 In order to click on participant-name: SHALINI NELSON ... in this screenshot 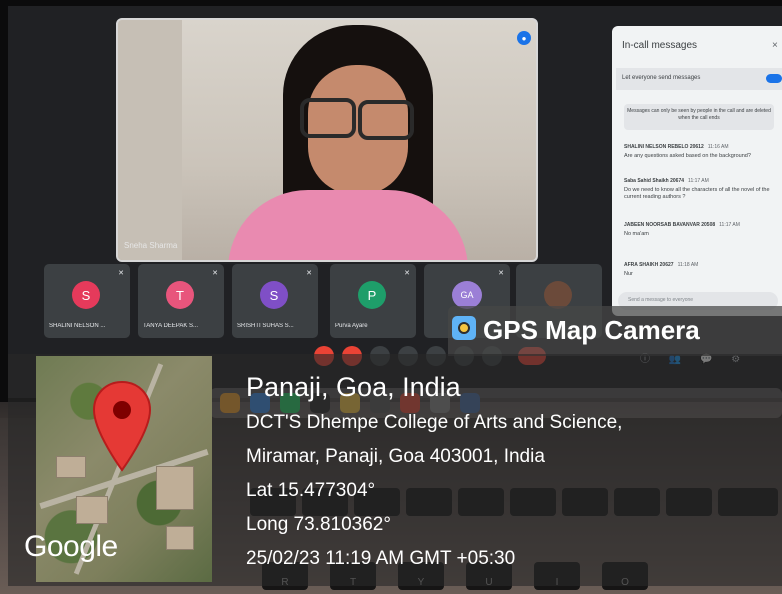, I will do `click(77, 326)`.